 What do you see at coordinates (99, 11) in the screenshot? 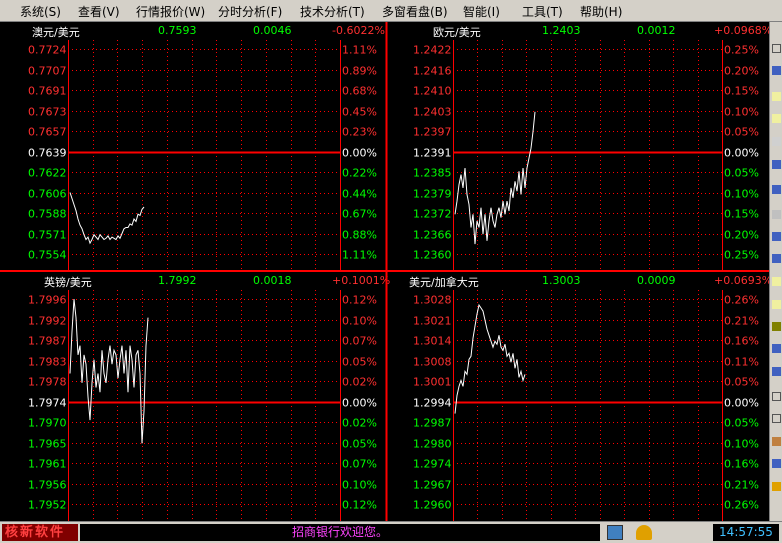
I see `menu-view: 查看(V)` at bounding box center [99, 11].